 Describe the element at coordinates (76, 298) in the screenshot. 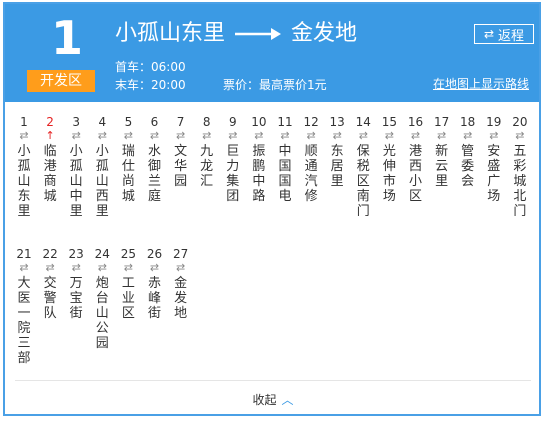

I see `stop-name: 万宝街` at that location.